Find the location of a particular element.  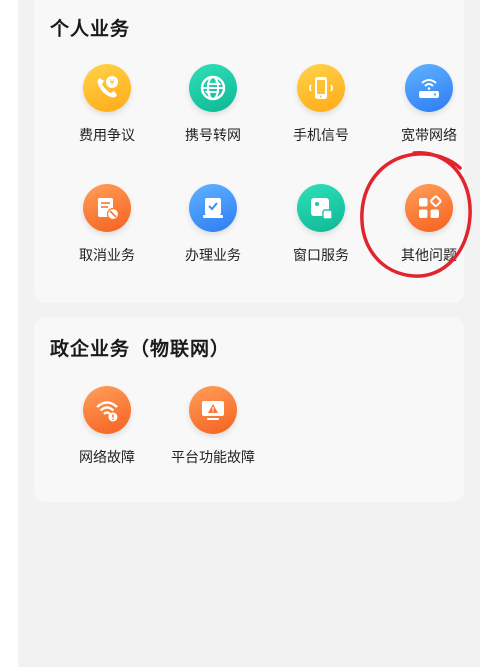

item-label: 宽带网络 is located at coordinates (429, 136).